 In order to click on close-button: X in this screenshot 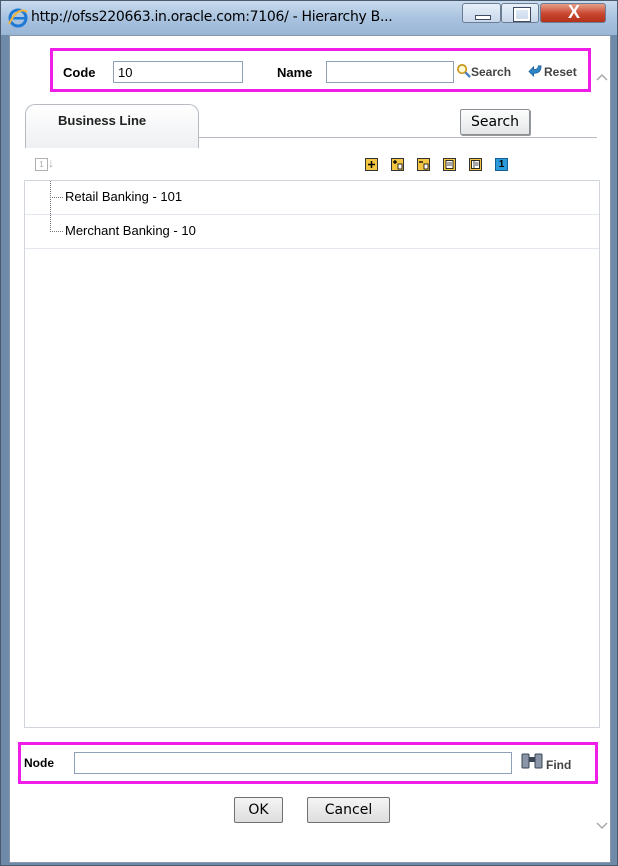, I will do `click(573, 12)`.